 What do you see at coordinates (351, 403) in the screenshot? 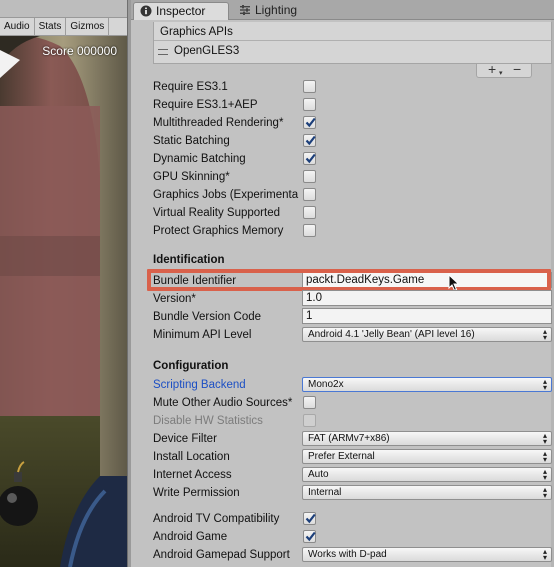
I see `mute-other-audio-row: Mute Other Audio Sources*` at bounding box center [351, 403].